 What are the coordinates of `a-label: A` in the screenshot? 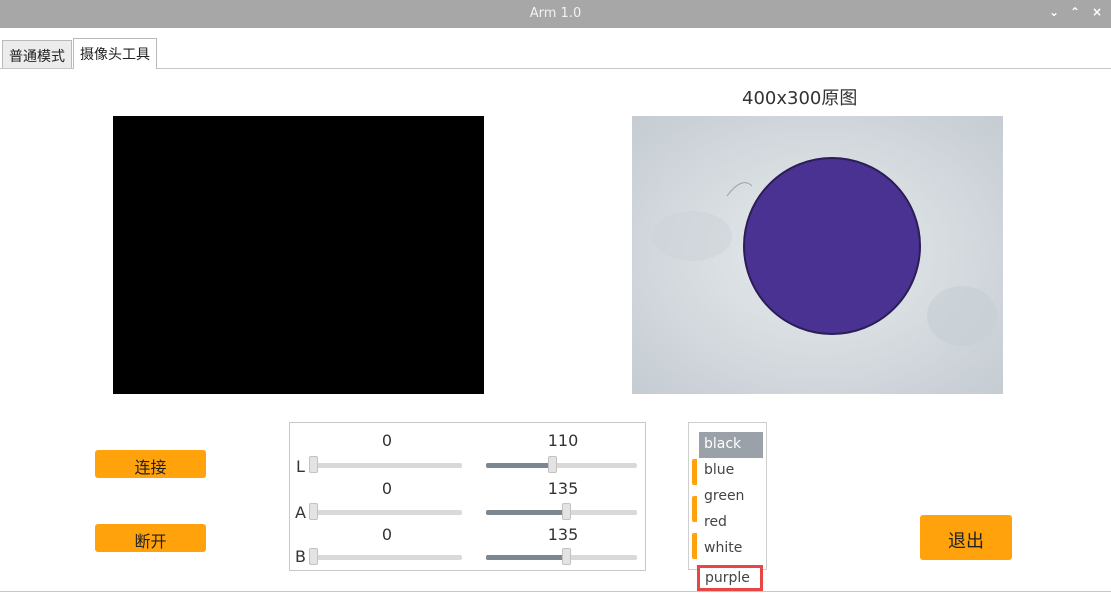 It's located at (300, 512).